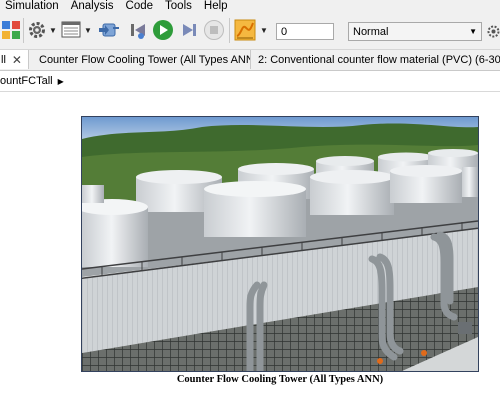 The image size is (500, 401). Describe the element at coordinates (92, 6) in the screenshot. I see `menu-analysis: Analysis` at that location.